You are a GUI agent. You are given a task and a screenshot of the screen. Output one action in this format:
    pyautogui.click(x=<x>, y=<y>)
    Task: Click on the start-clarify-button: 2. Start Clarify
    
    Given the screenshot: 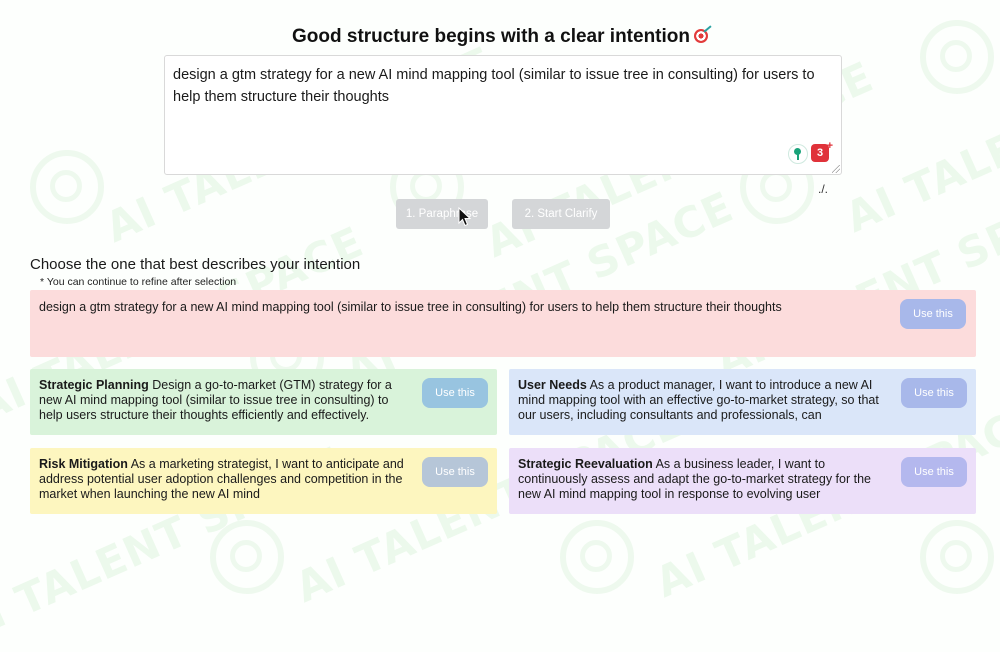 What is the action you would take?
    pyautogui.click(x=561, y=214)
    